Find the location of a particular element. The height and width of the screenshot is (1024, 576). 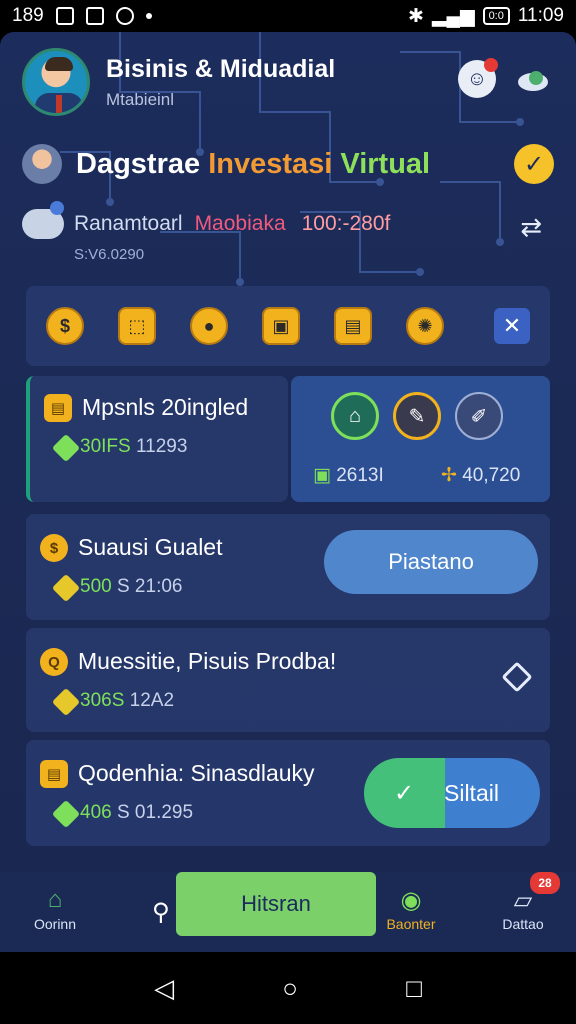

signal-icon: ▂▄▆ is located at coordinates (453, 16).